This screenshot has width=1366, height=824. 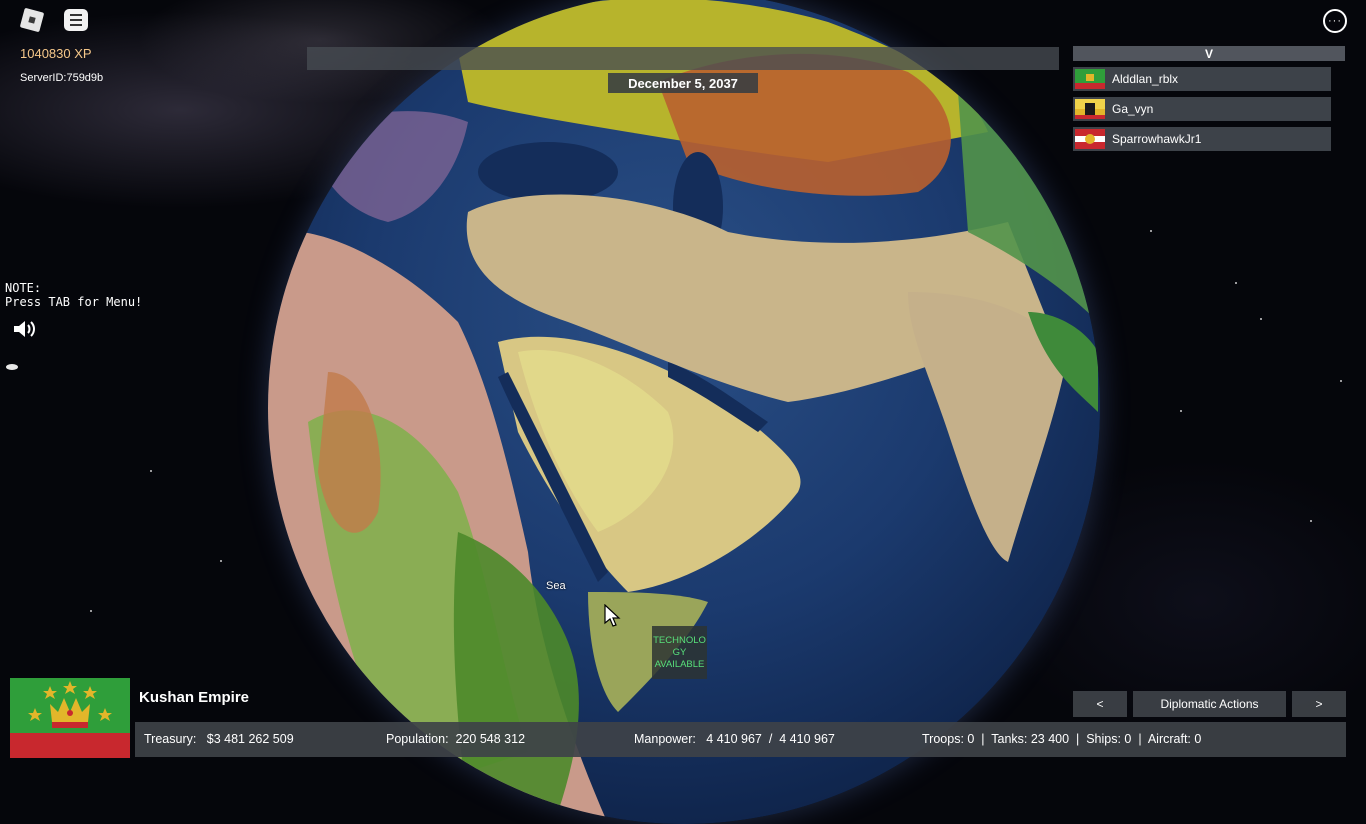 I want to click on speaker-icon, so click(x=25, y=329).